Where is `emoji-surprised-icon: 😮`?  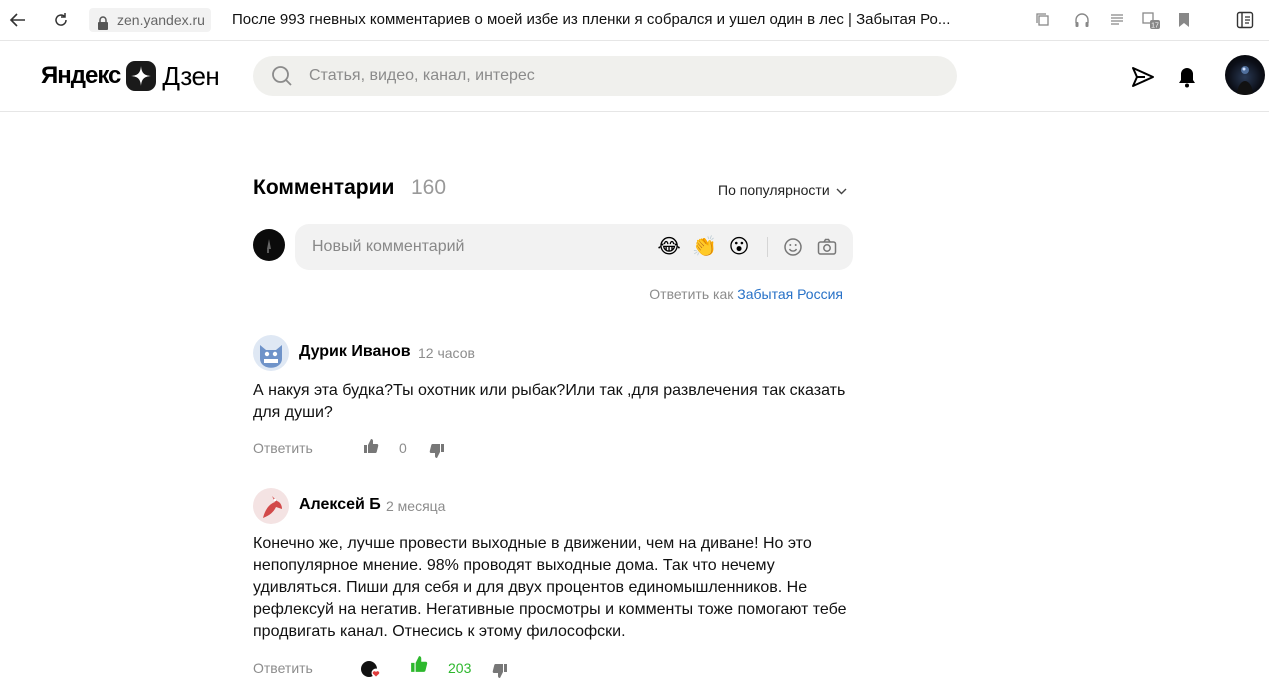 emoji-surprised-icon: 😮 is located at coordinates (739, 247).